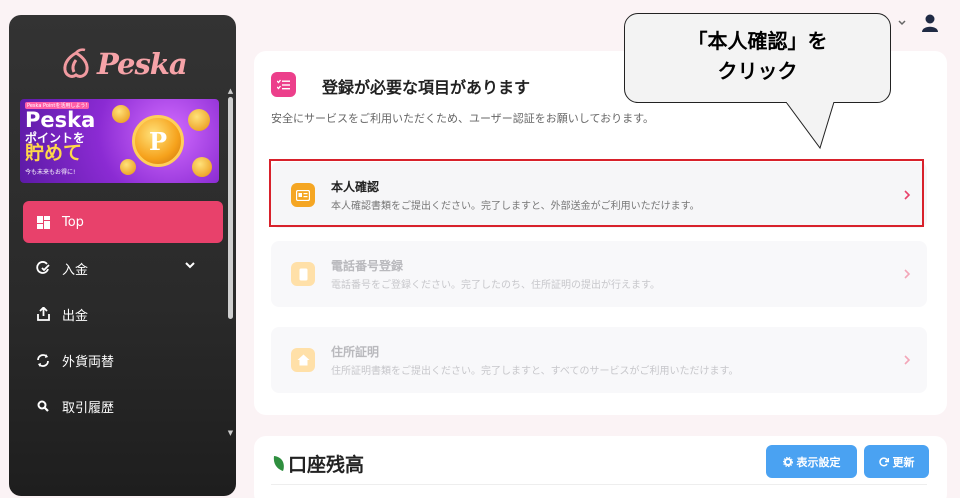 This screenshot has width=960, height=498. Describe the element at coordinates (88, 408) in the screenshot. I see `sidebar-item-label: 取引履歴` at that location.